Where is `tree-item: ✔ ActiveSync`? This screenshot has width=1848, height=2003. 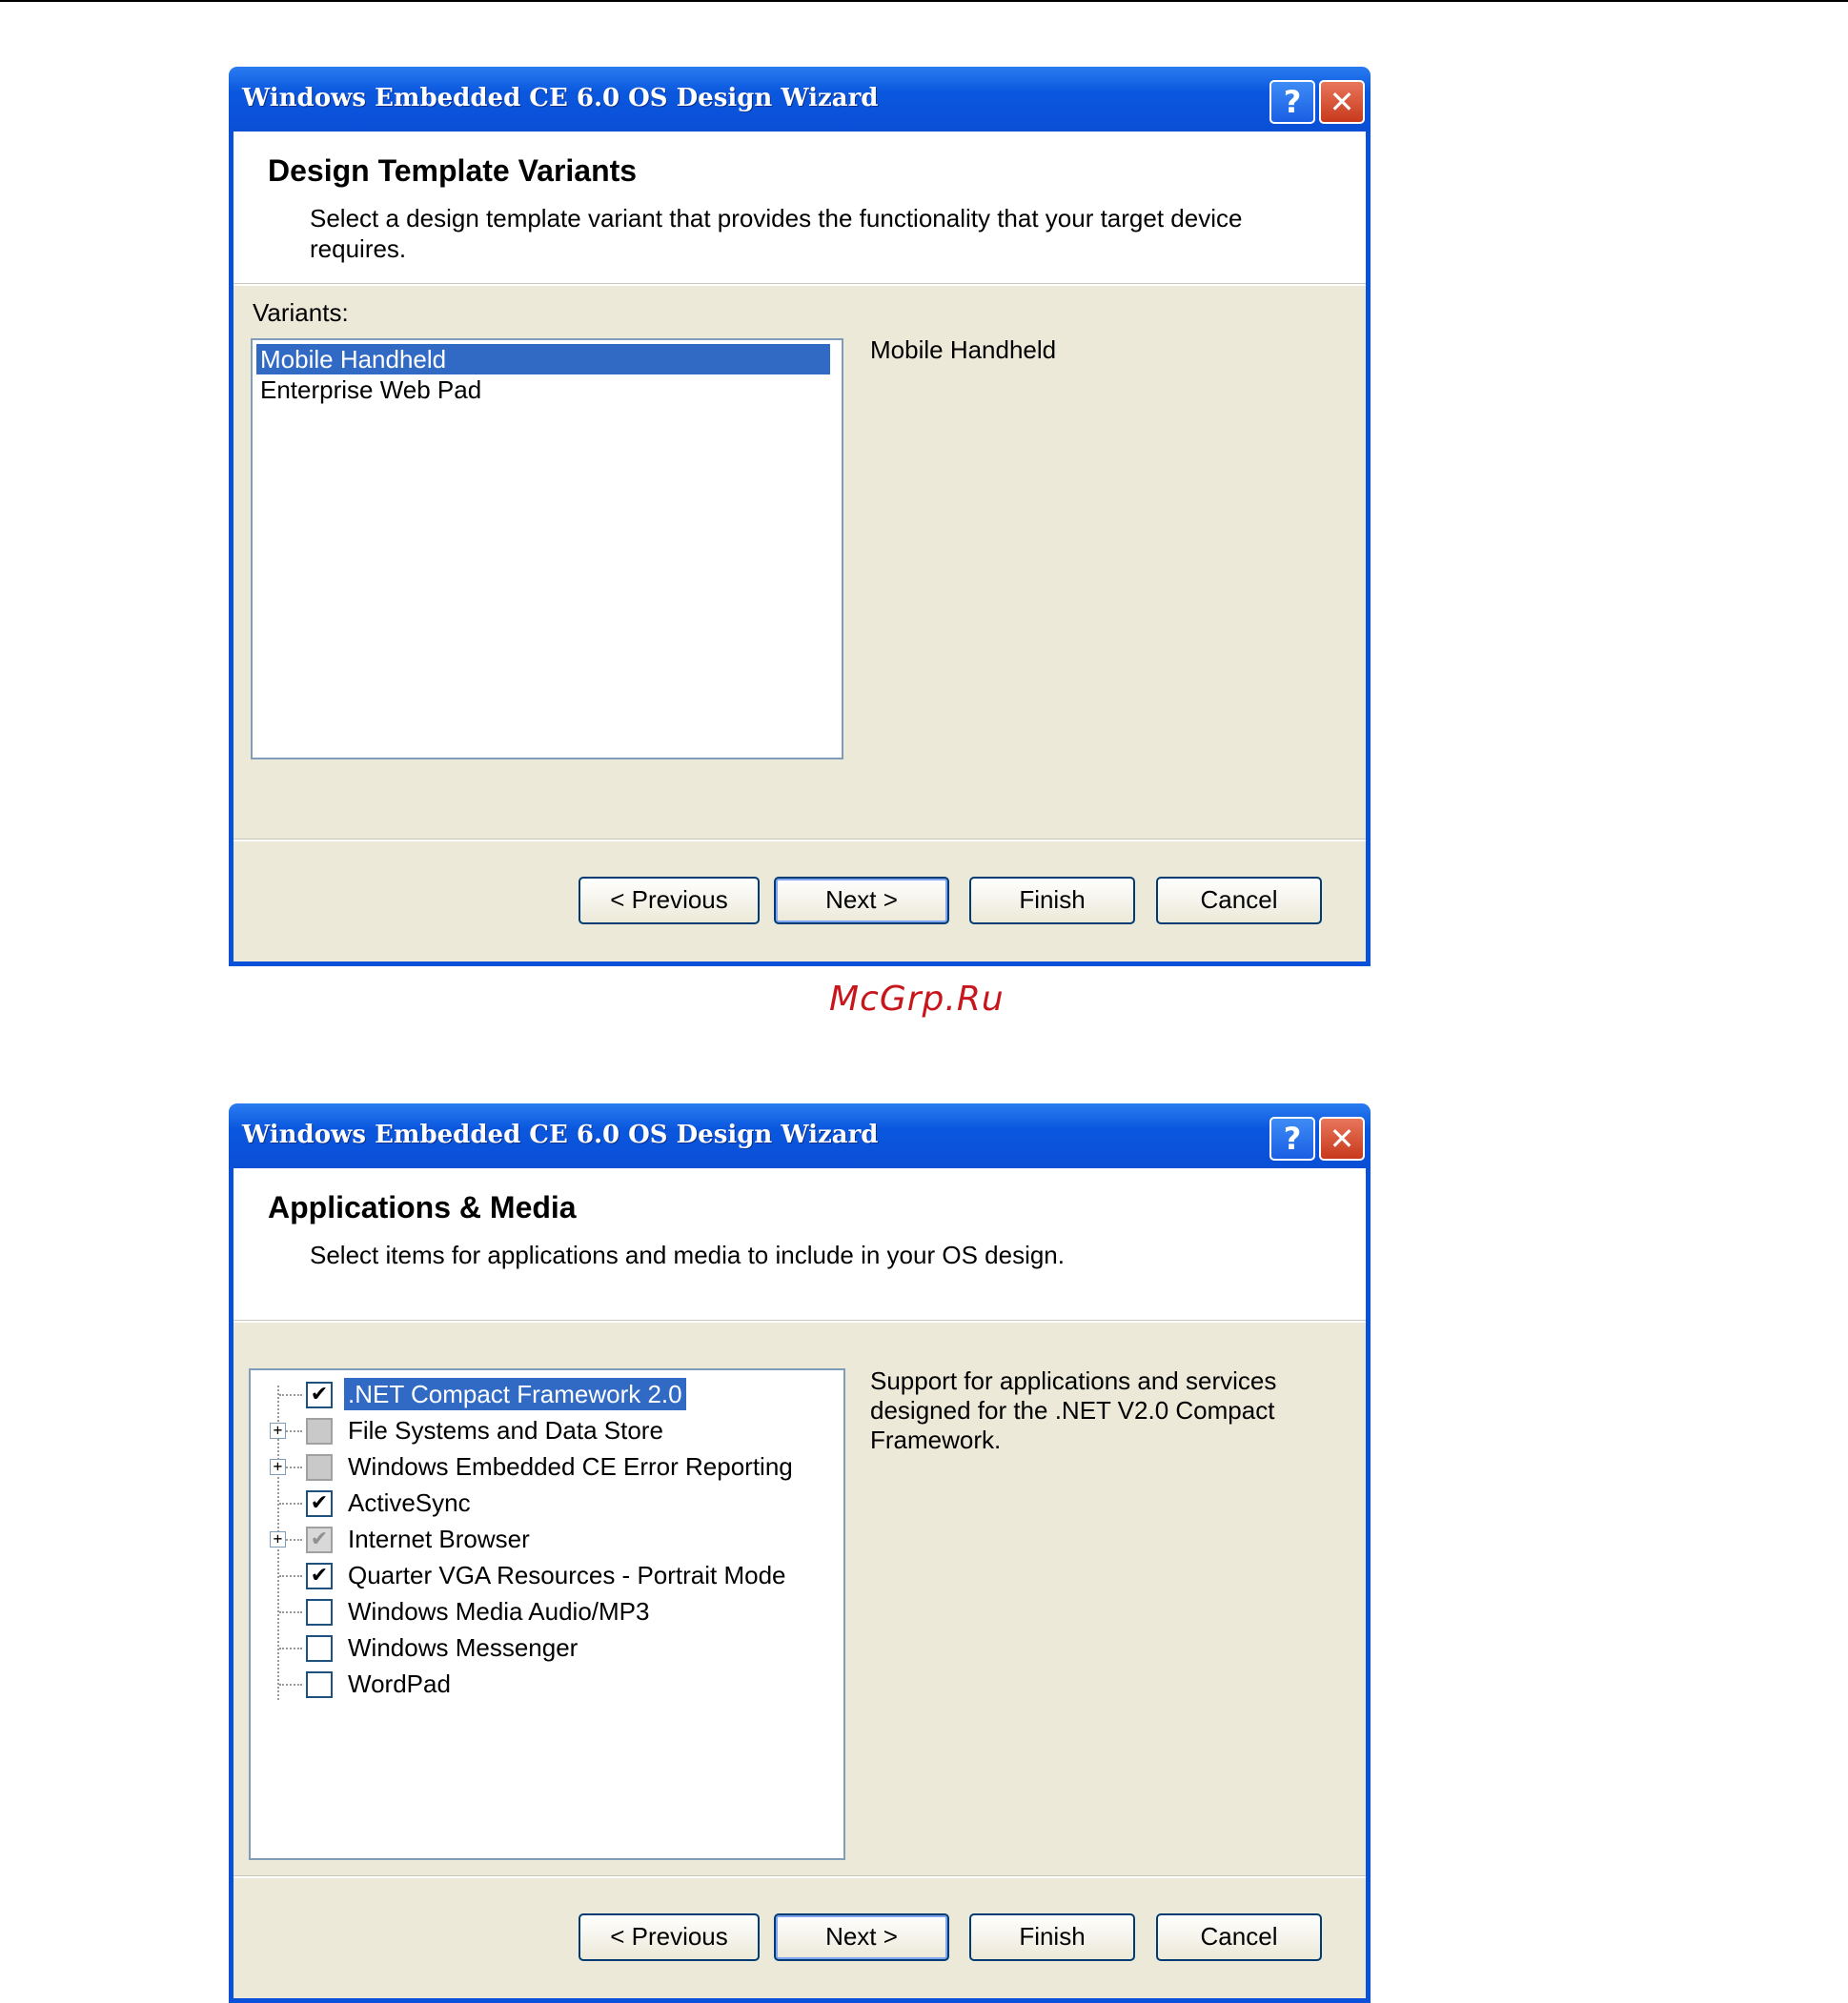
tree-item: ✔ ActiveSync is located at coordinates (546, 1503).